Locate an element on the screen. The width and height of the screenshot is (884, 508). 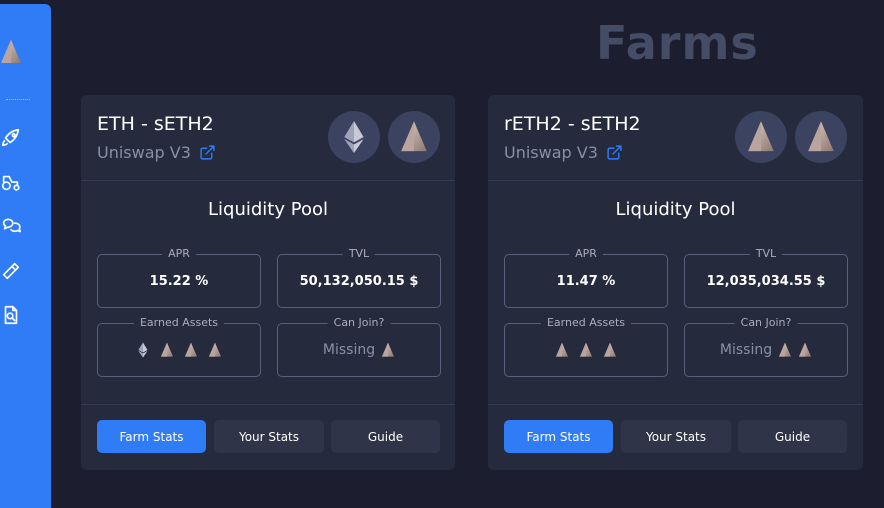
hammer-icon is located at coordinates (11, 271).